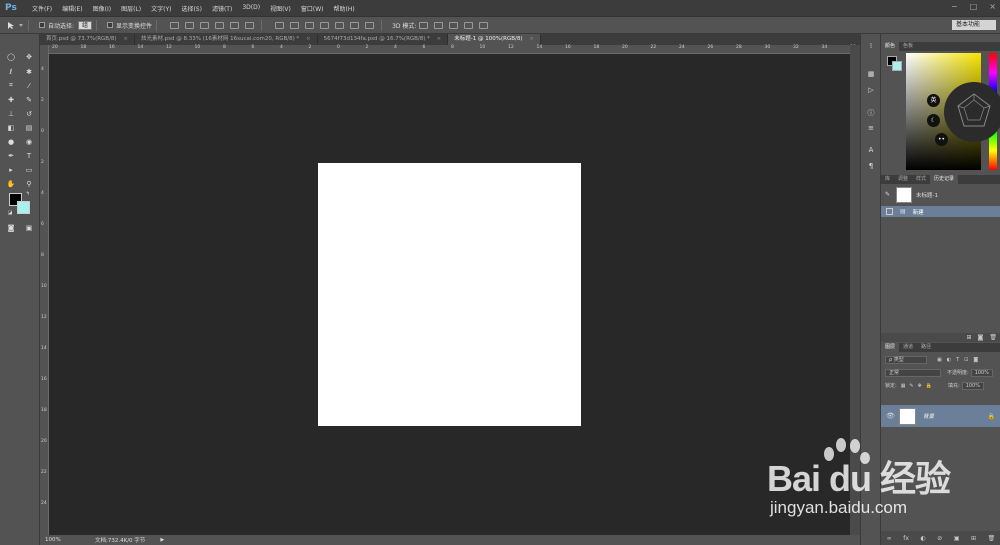 The image size is (1000, 545). What do you see at coordinates (190, 25) in the screenshot?
I see `align-vcenter-icon` at bounding box center [190, 25].